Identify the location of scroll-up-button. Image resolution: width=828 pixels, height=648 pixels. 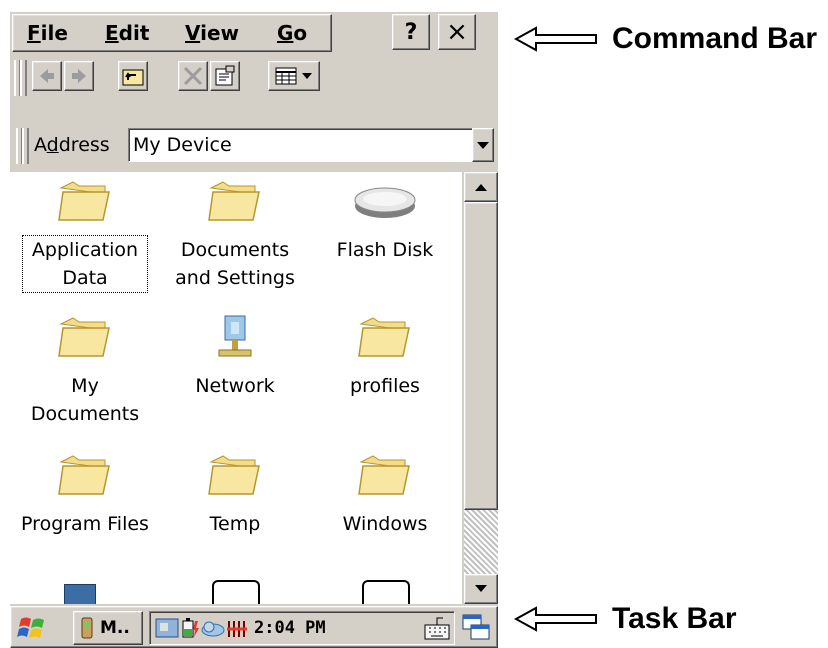
(481, 187).